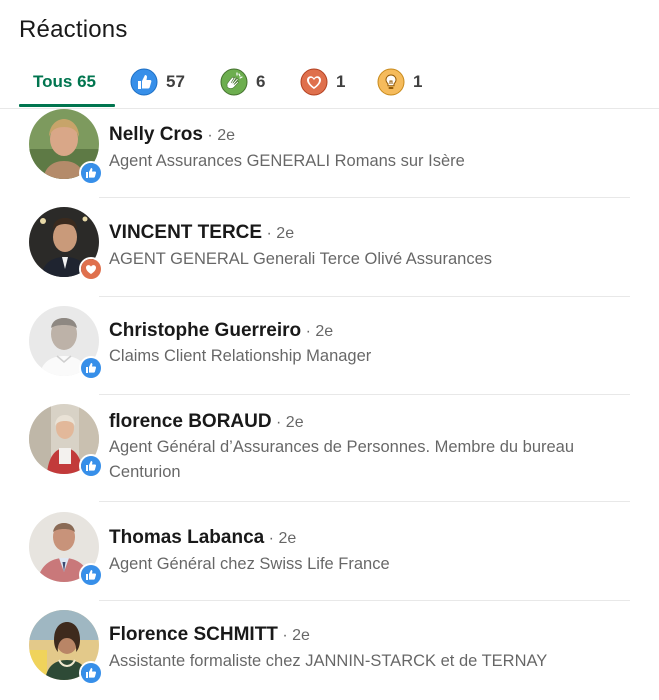 The image size is (659, 700). I want to click on name-line: florence BORAUD · 2e, so click(206, 421).